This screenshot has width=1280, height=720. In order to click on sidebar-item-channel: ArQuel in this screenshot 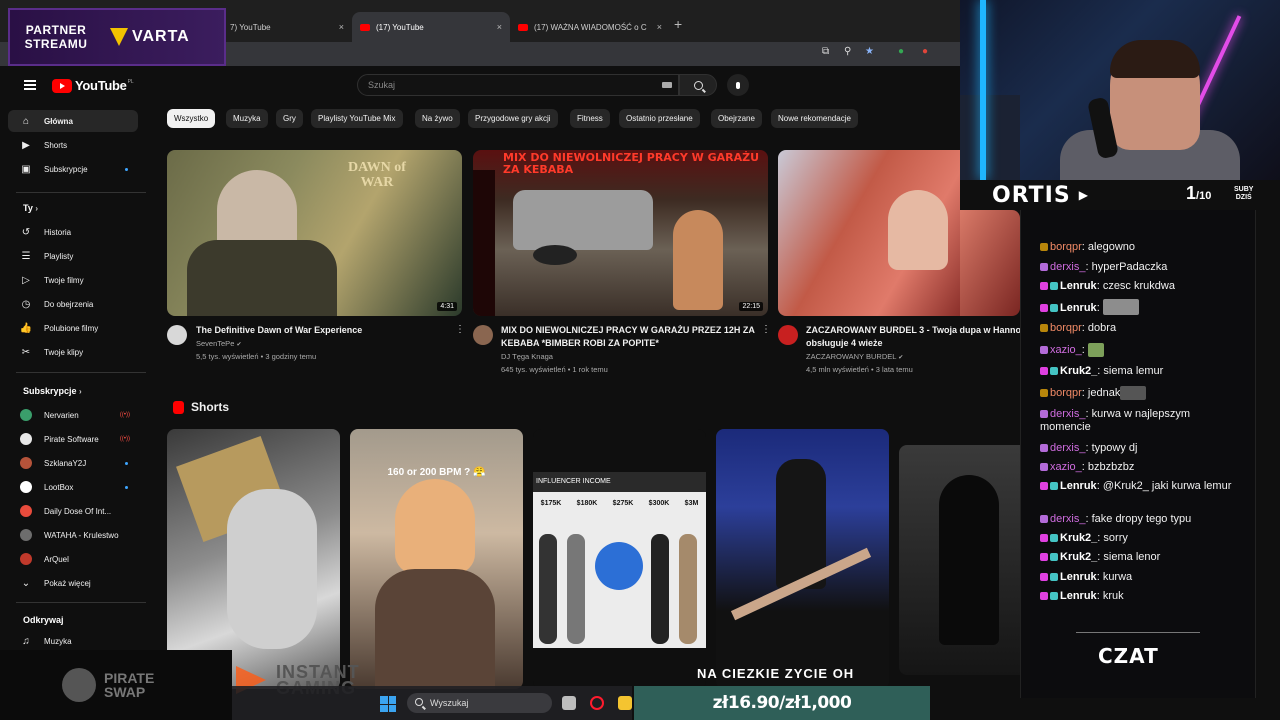, I will do `click(73, 559)`.